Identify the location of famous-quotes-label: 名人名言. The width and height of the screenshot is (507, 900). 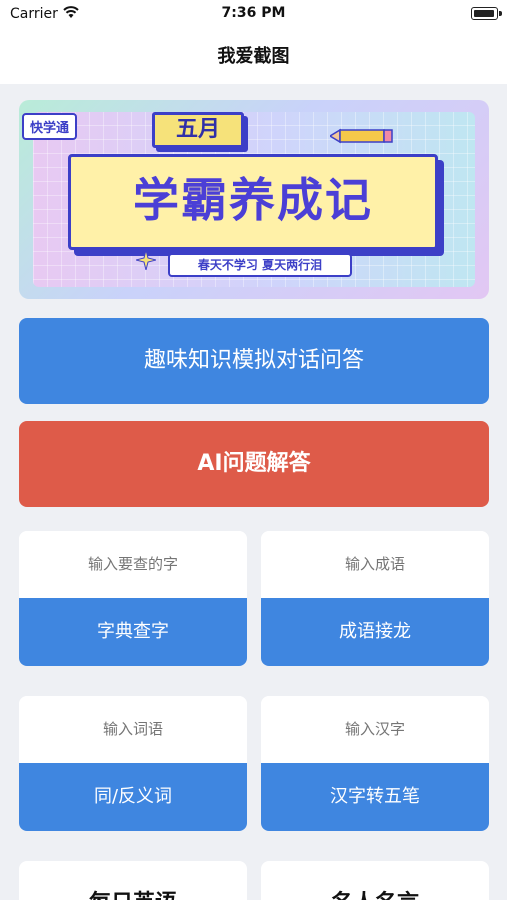
(375, 892).